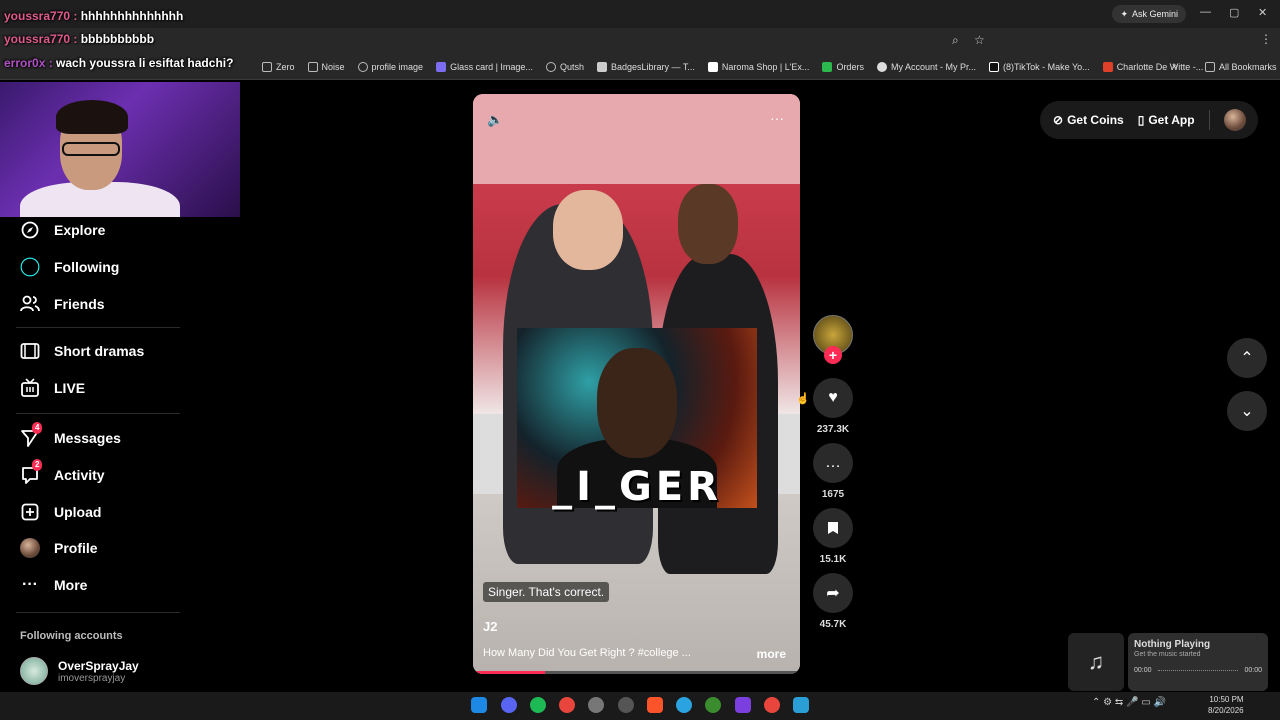 Image resolution: width=1280 pixels, height=720 pixels. Describe the element at coordinates (640, 51) in the screenshot. I see `address-bar: ⌕ ☆ ⋮` at that location.